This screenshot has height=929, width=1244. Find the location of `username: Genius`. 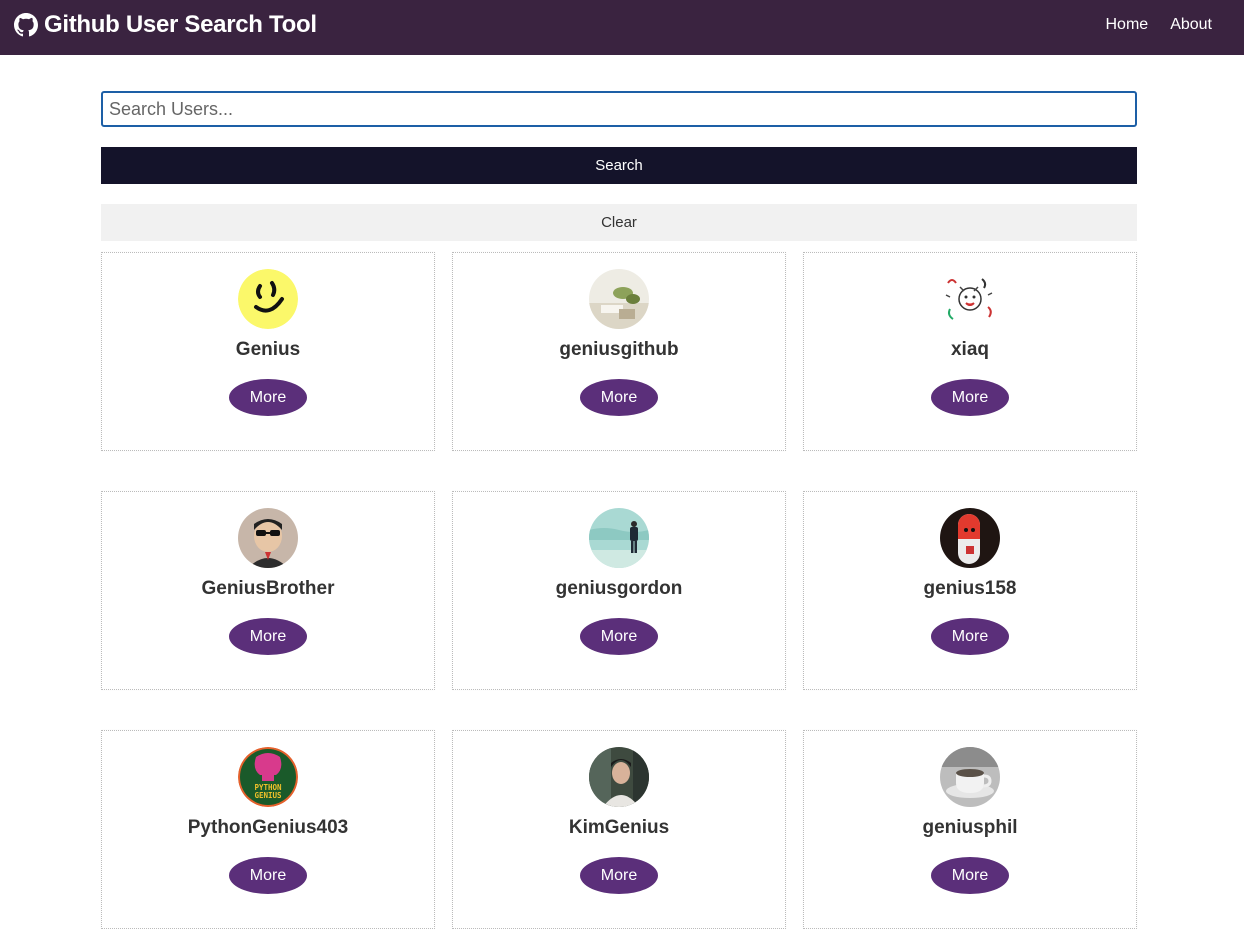

username: Genius is located at coordinates (268, 349).